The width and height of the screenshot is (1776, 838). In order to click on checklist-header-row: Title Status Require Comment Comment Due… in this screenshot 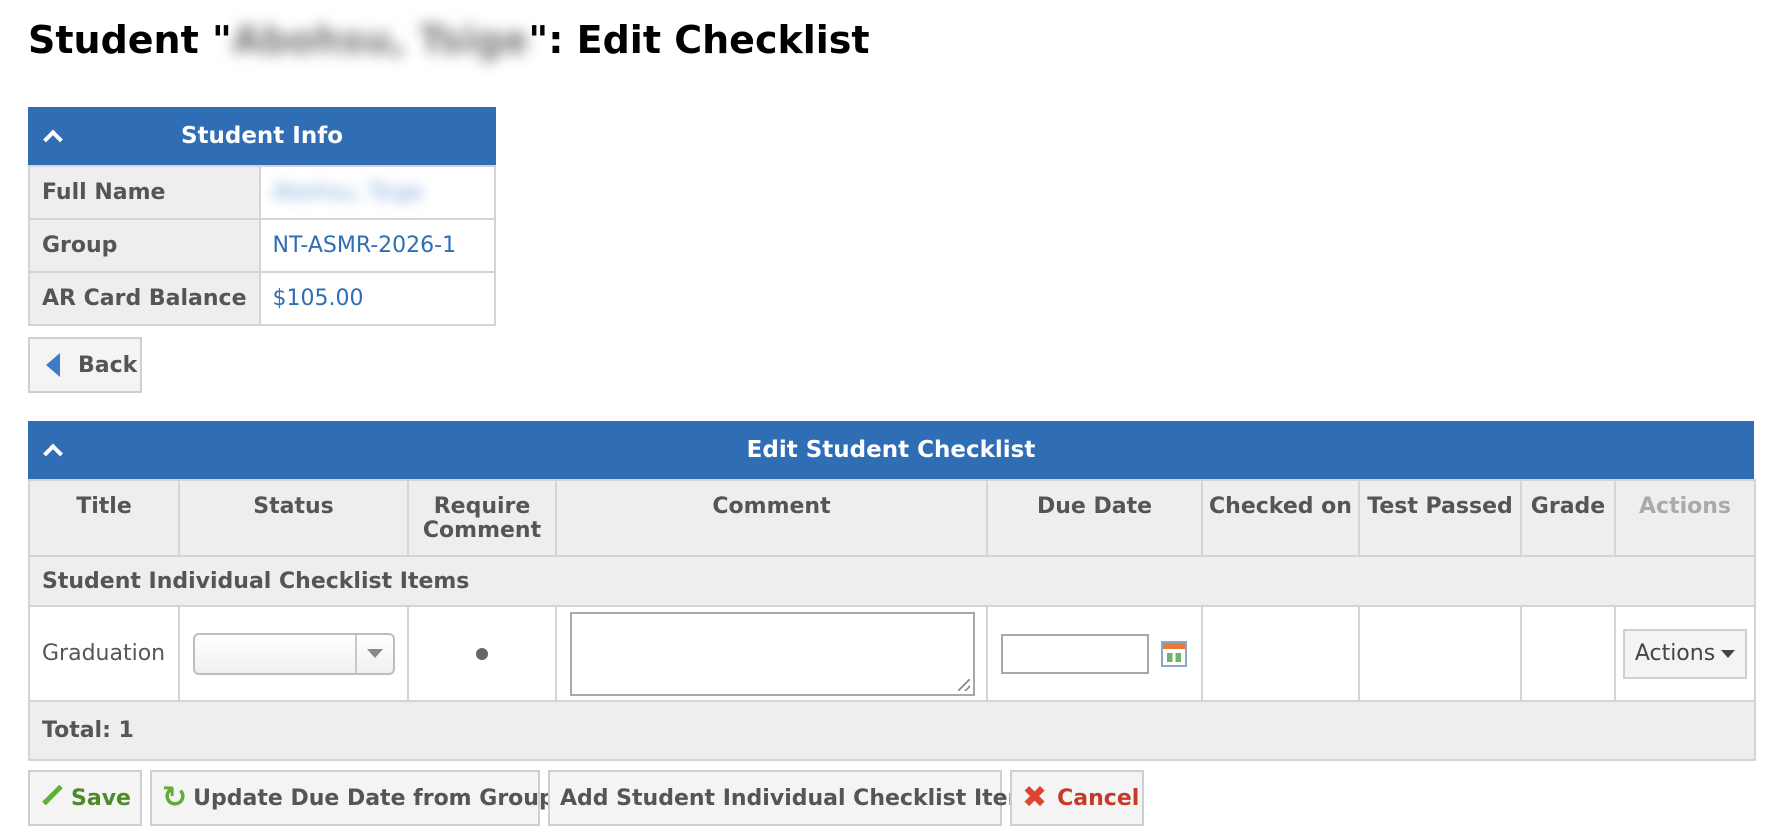, I will do `click(892, 518)`.